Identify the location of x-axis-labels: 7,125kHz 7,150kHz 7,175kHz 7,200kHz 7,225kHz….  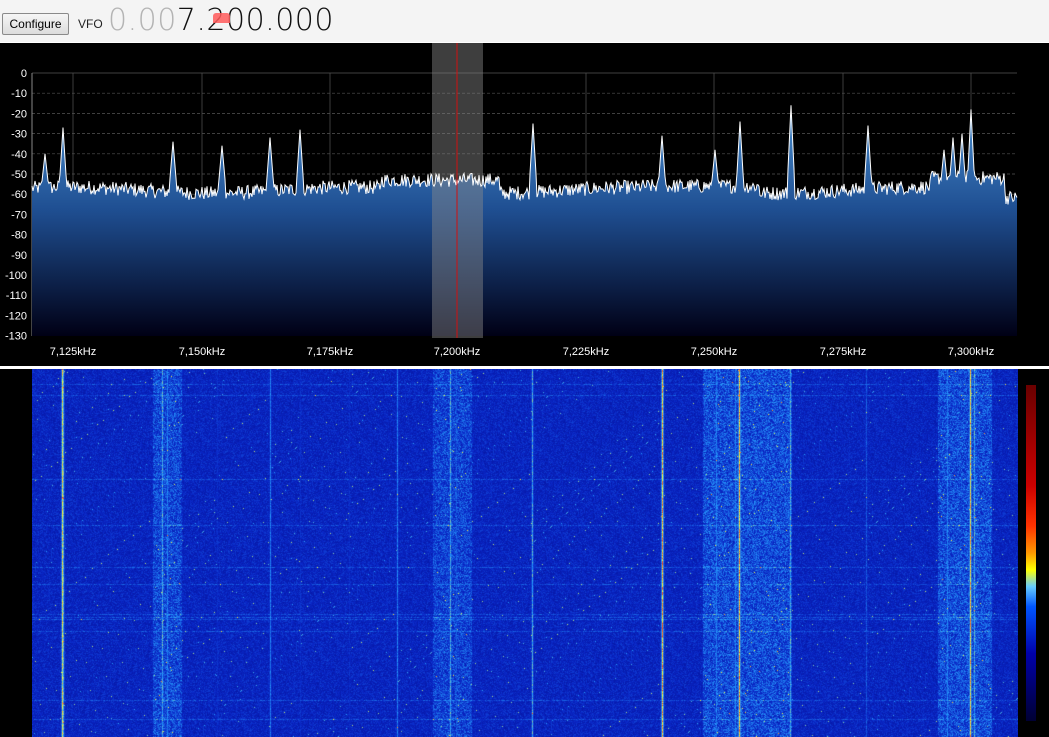
(522, 352).